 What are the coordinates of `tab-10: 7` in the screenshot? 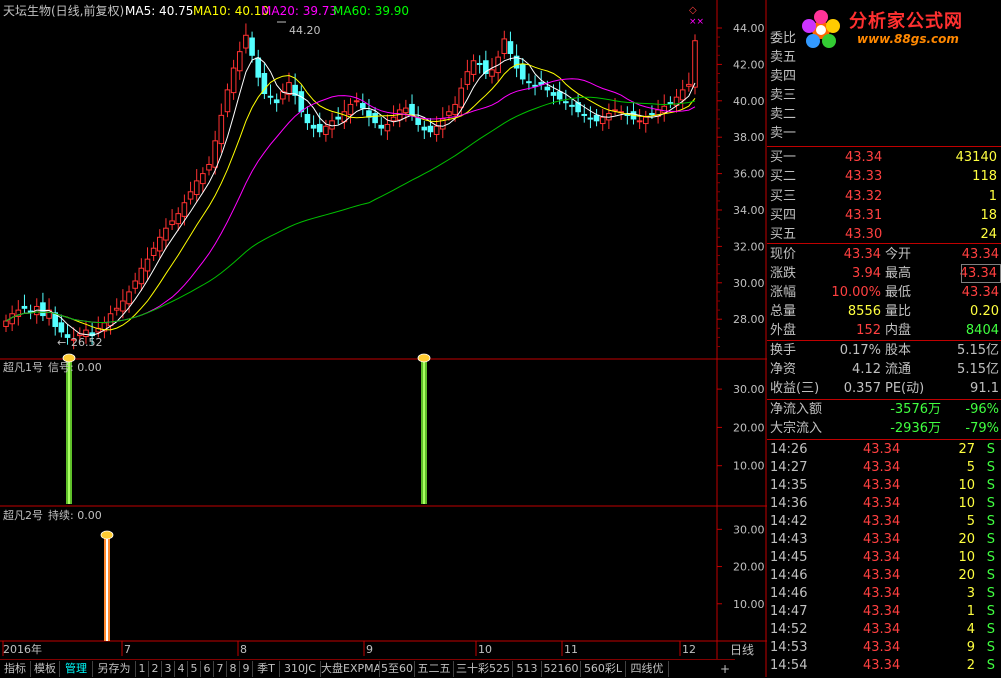 It's located at (220, 669).